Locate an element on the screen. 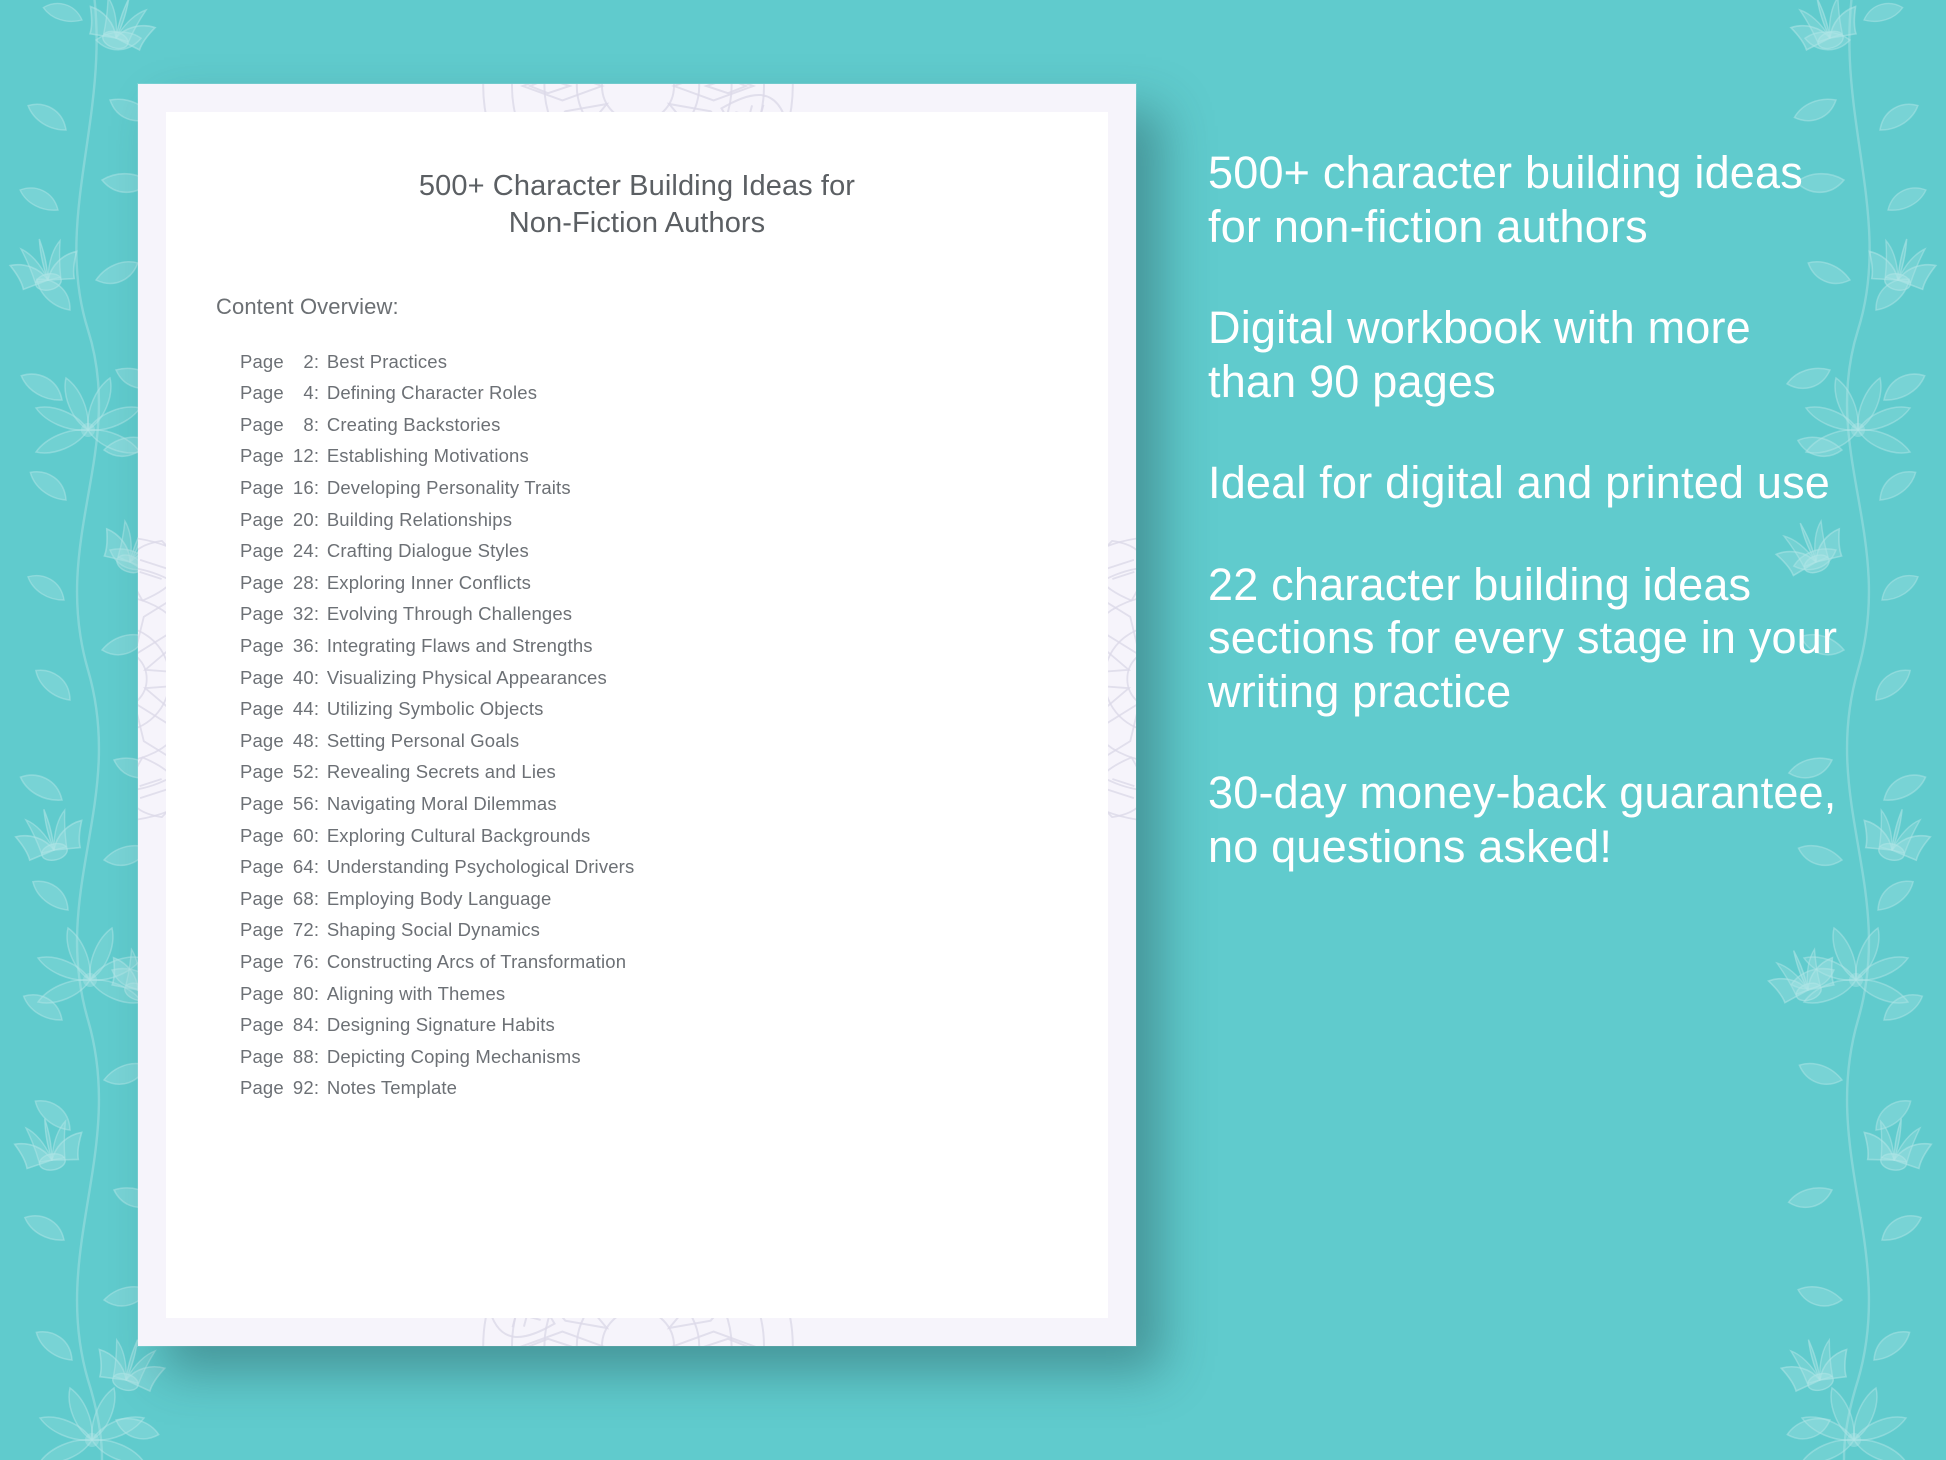 The height and width of the screenshot is (1460, 1946). toc-page-number: 64 is located at coordinates (303, 867).